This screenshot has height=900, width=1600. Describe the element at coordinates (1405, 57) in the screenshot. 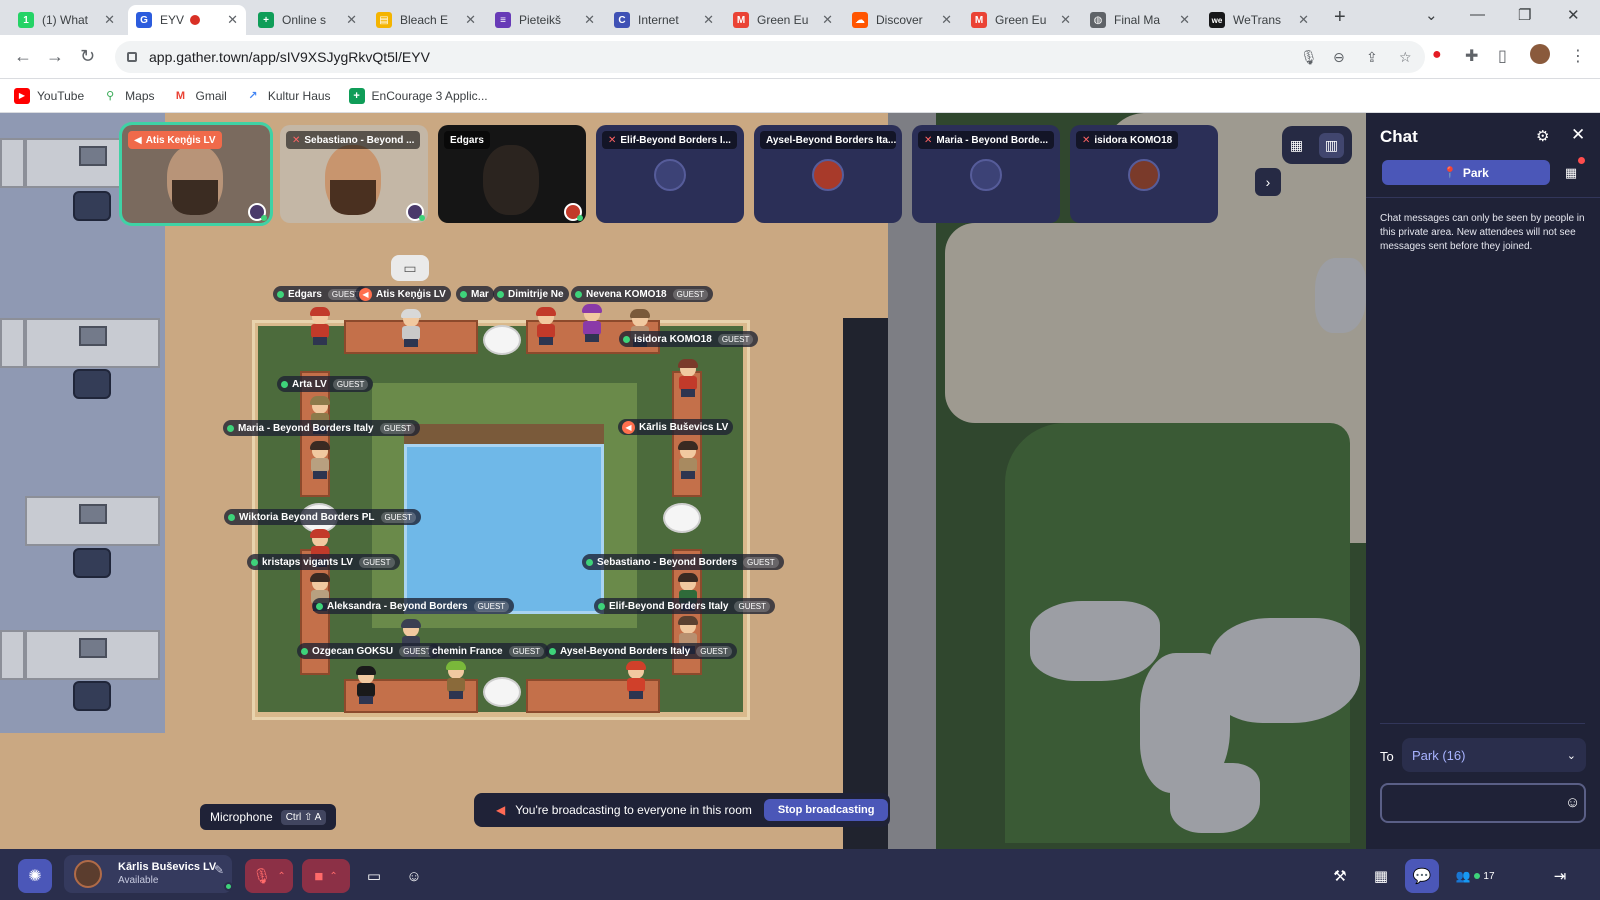

I see `bookmark-star-icon: ☆` at that location.